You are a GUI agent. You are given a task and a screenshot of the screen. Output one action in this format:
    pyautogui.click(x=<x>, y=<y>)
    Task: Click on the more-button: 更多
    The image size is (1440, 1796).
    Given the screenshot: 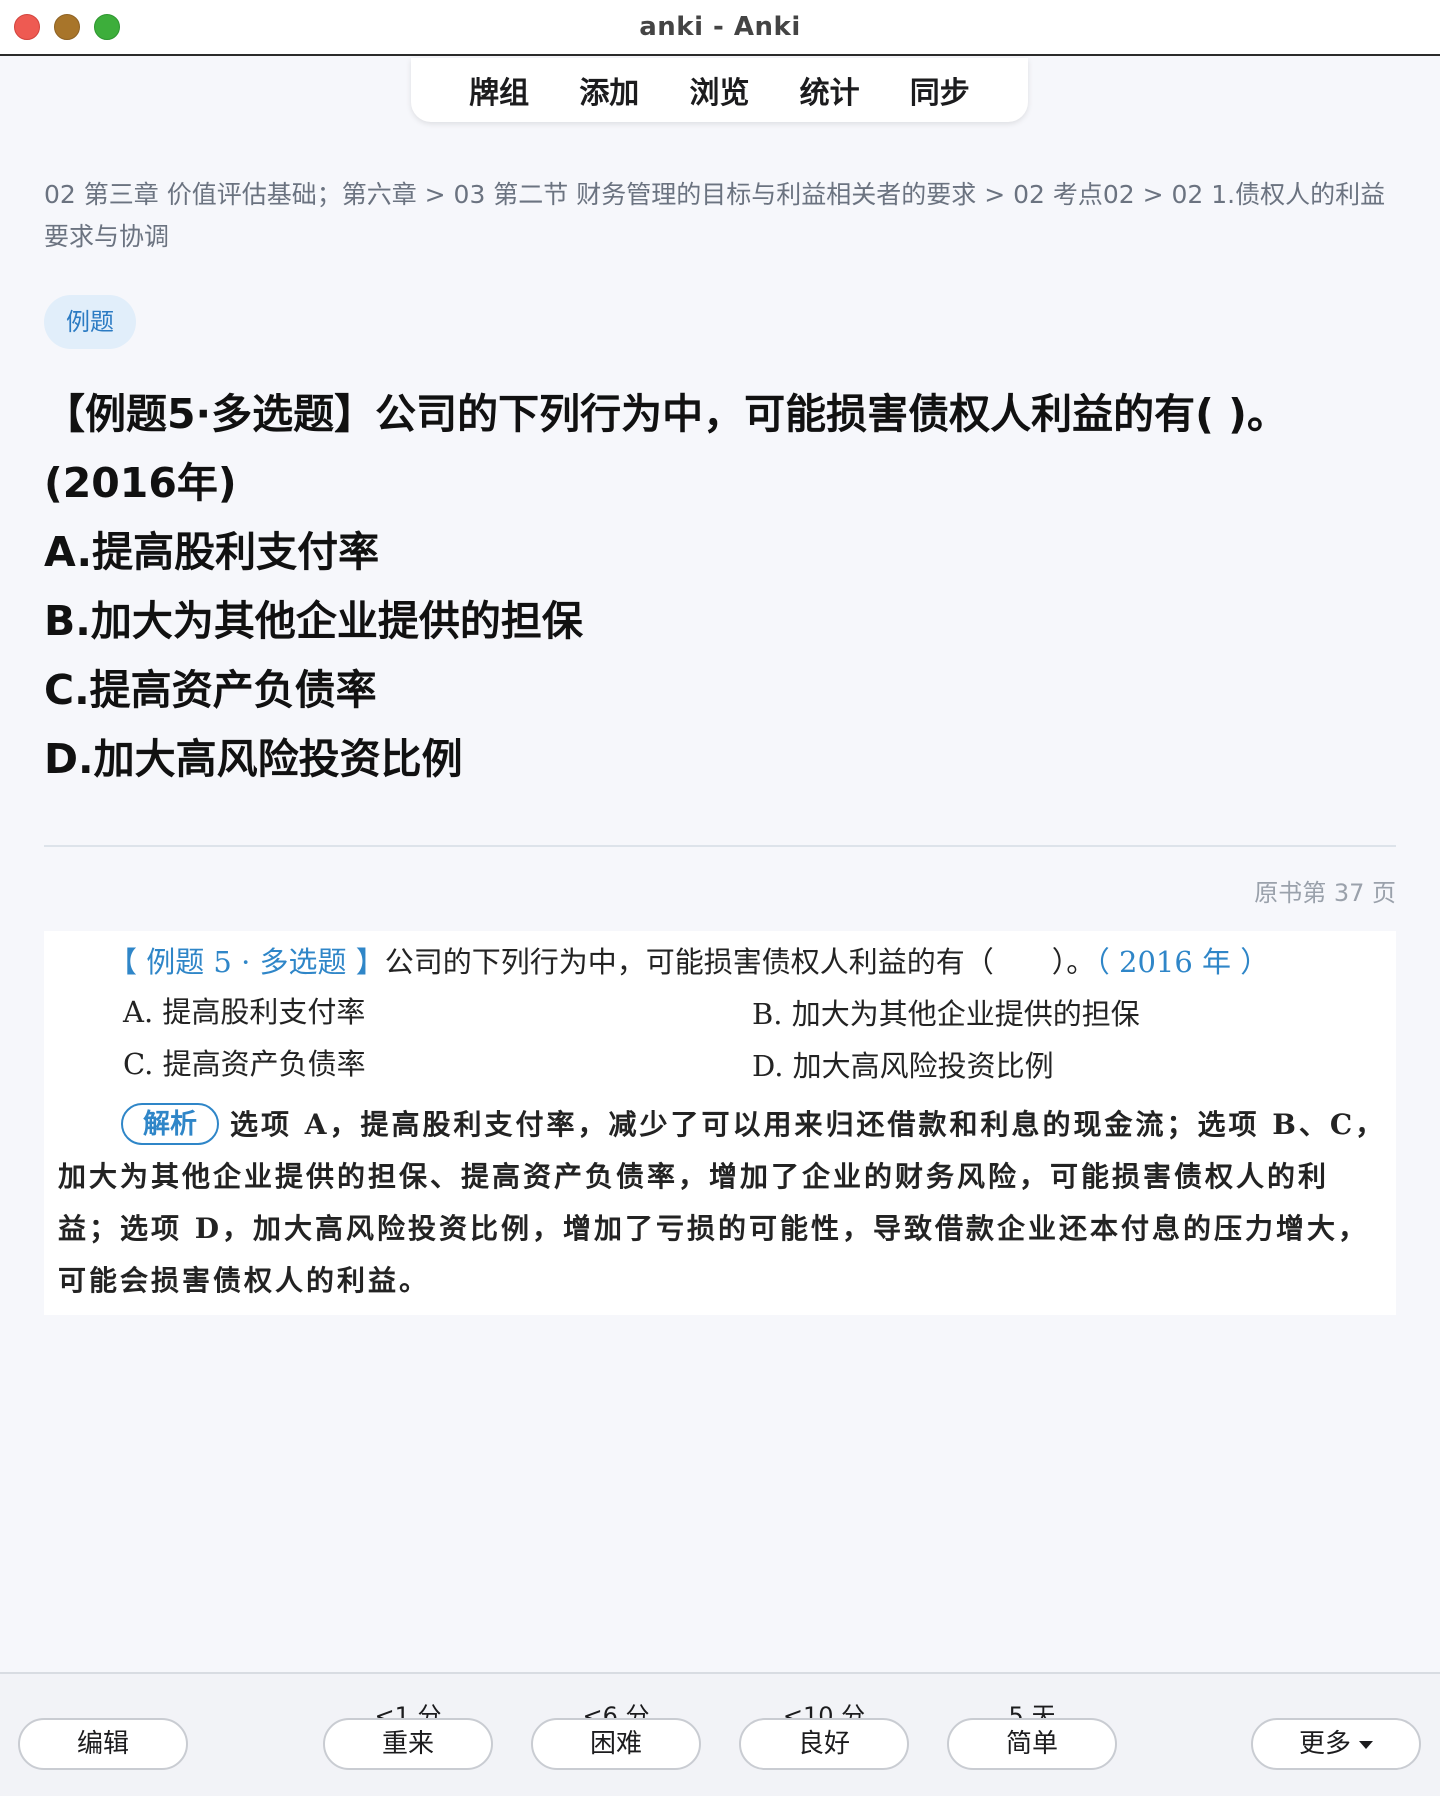 What is the action you would take?
    pyautogui.click(x=1336, y=1744)
    